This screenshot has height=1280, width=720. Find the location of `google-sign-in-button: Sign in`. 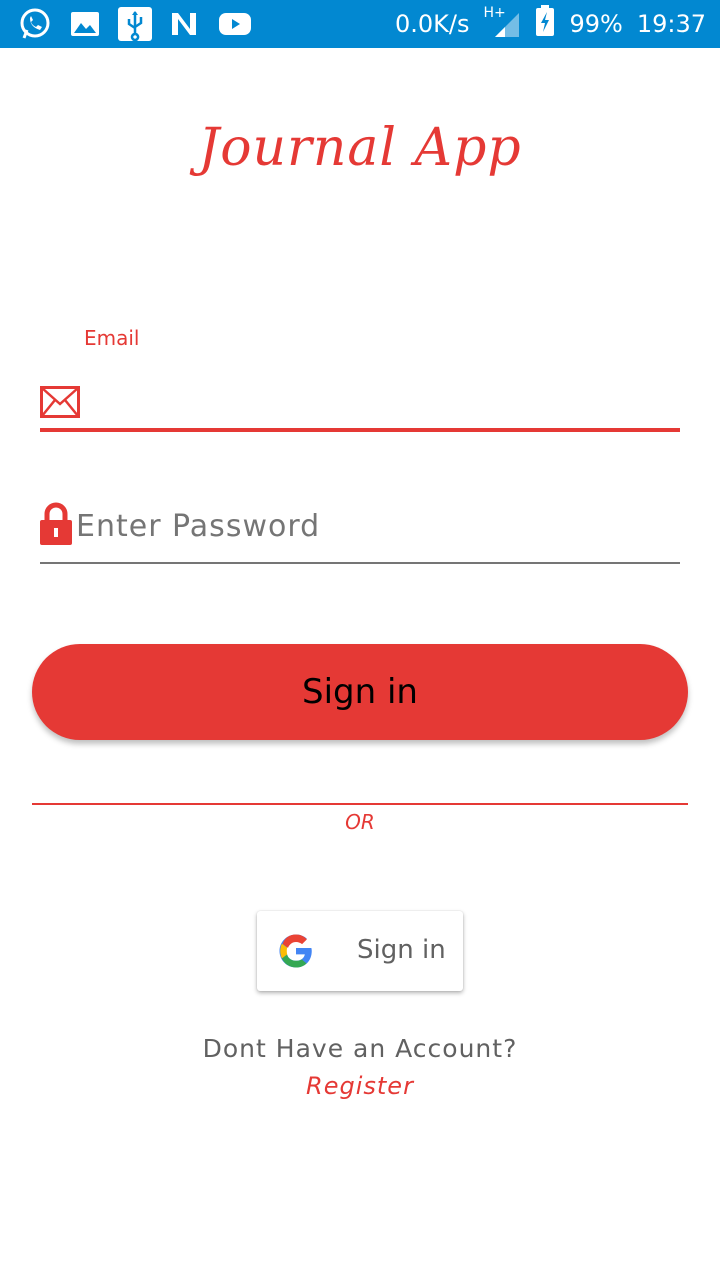

google-sign-in-button: Sign in is located at coordinates (360, 951).